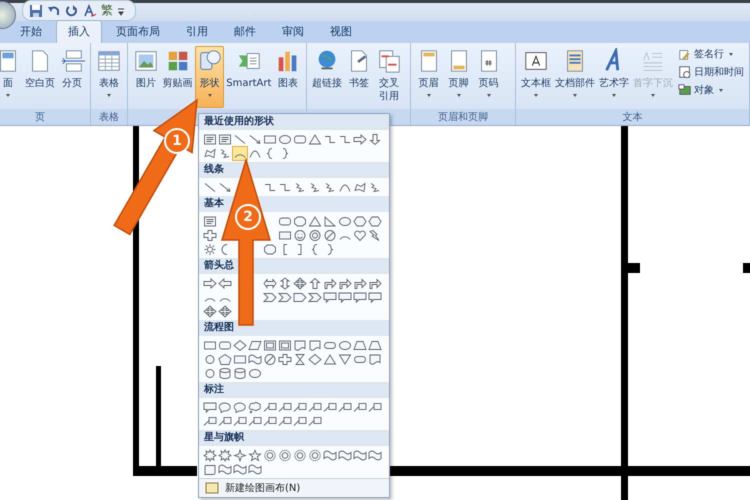 Image resolution: width=750 pixels, height=500 pixels. I want to click on ribbon-tab: 视图, so click(341, 31).